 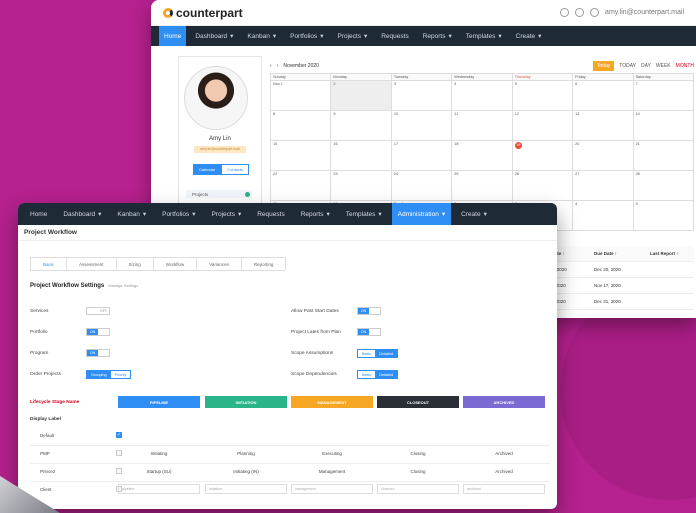 I want to click on calendar-day-cell: 13, so click(x=603, y=126).